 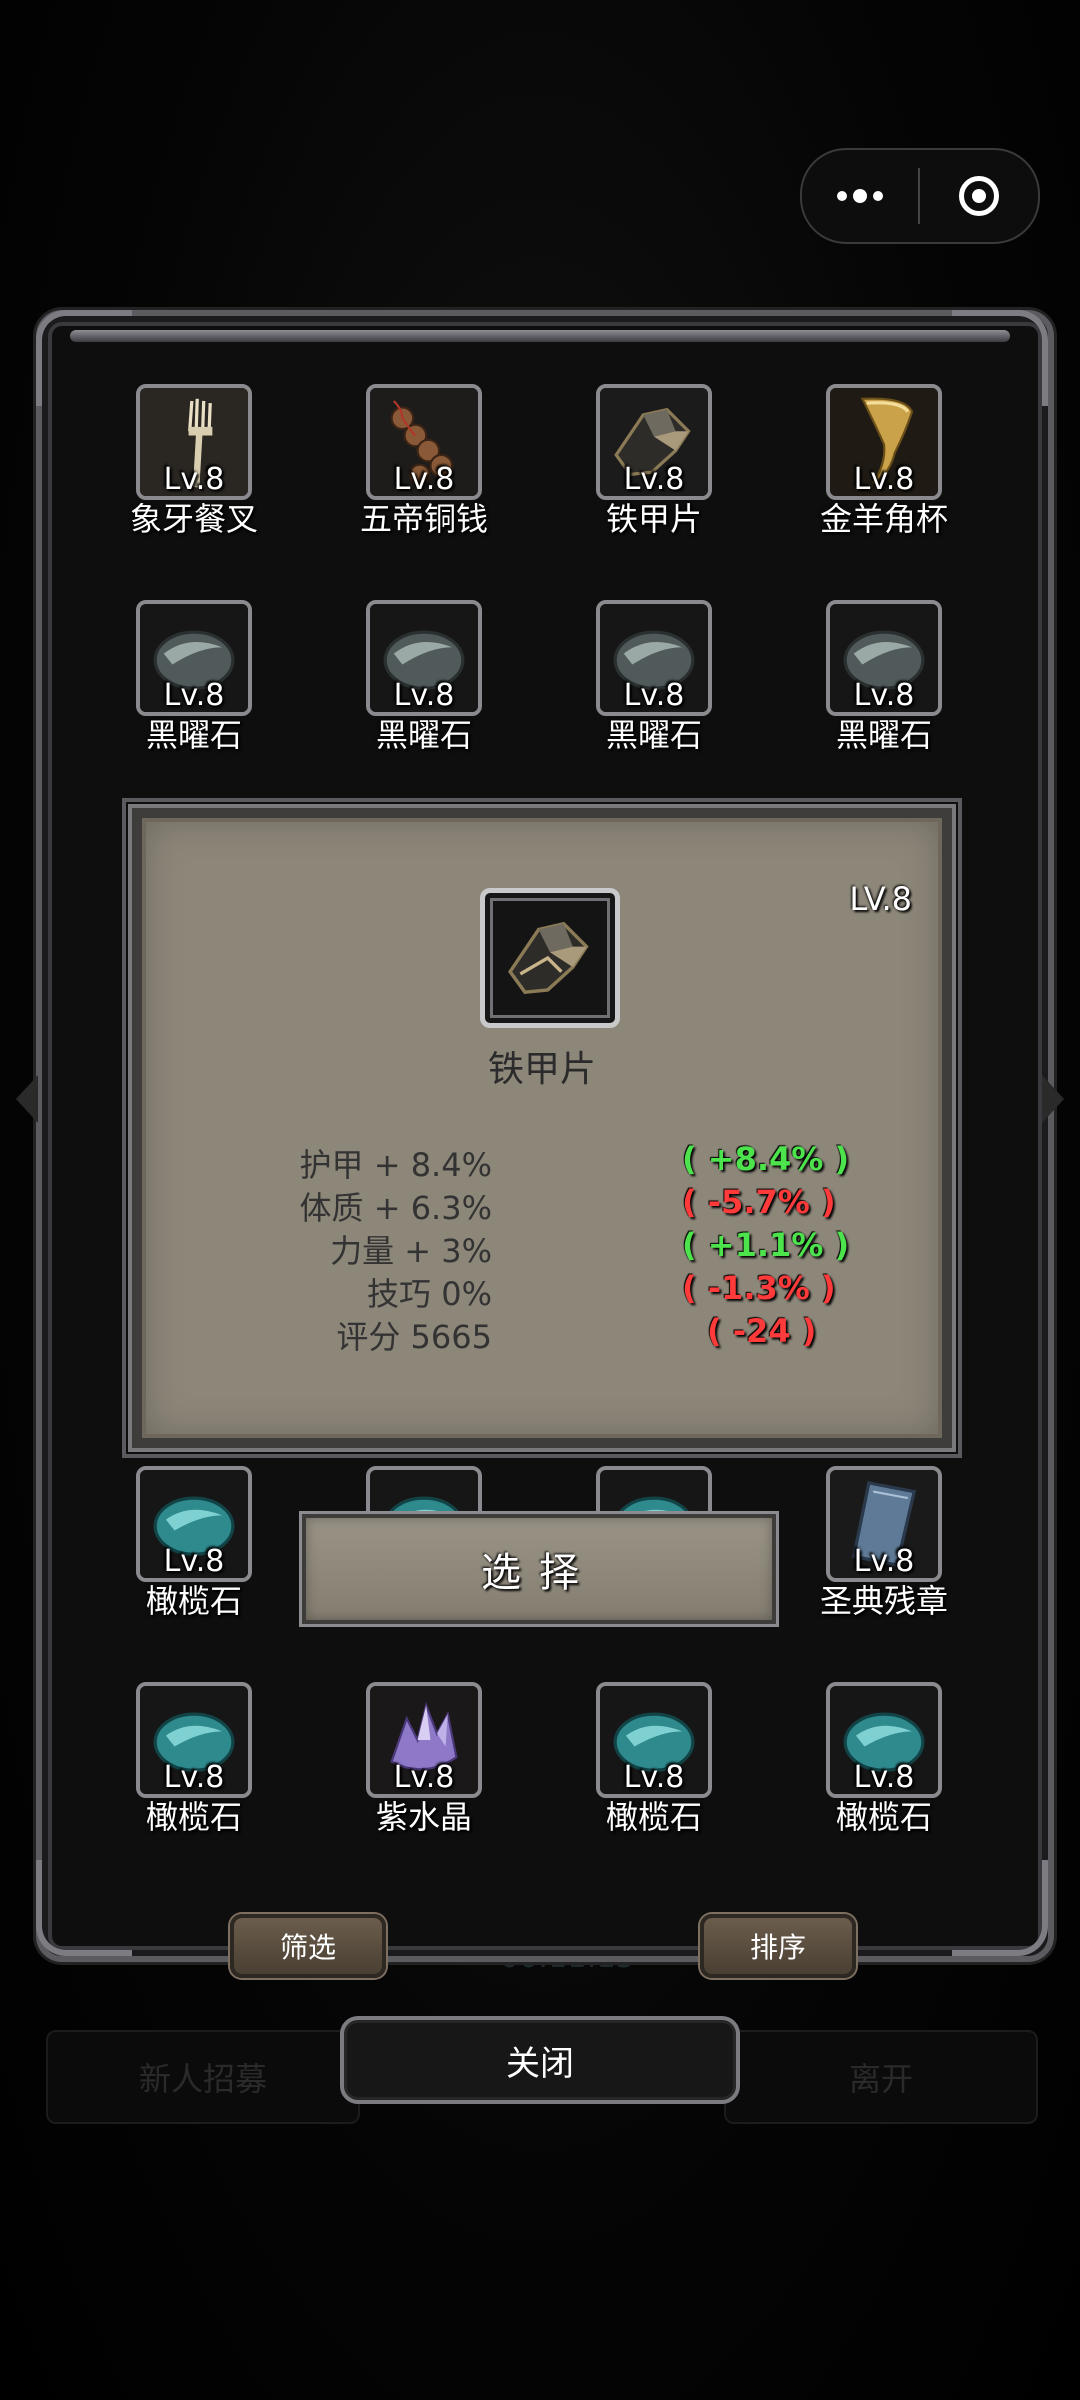 I want to click on more-dots-icon, so click(x=860, y=196).